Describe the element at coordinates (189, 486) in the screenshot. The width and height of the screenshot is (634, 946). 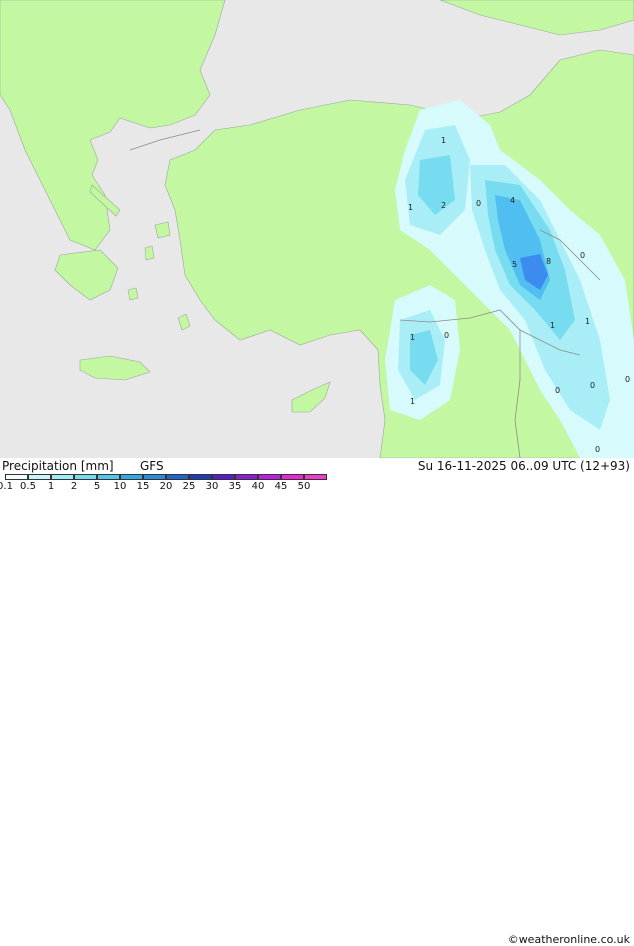
I see `legend-tick-label: 25` at that location.